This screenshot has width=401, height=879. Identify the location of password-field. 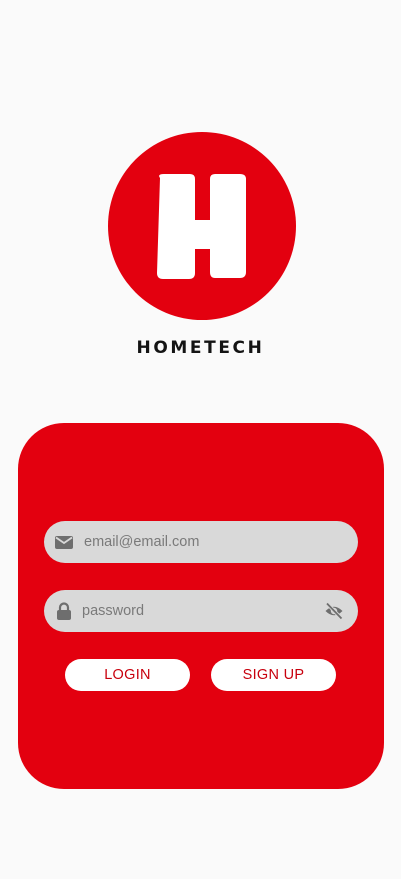
(201, 611).